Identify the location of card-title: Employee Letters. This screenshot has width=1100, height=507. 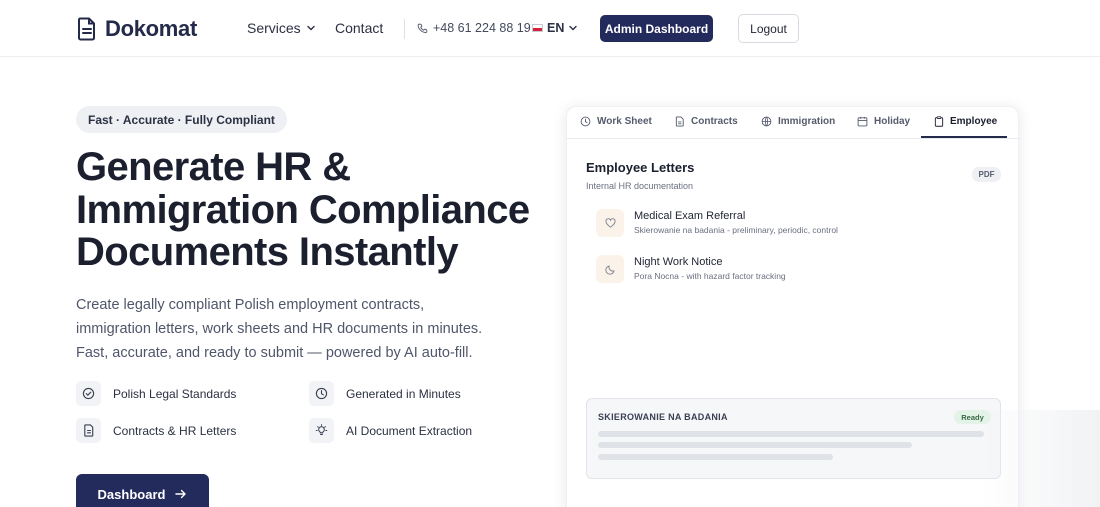
(640, 167).